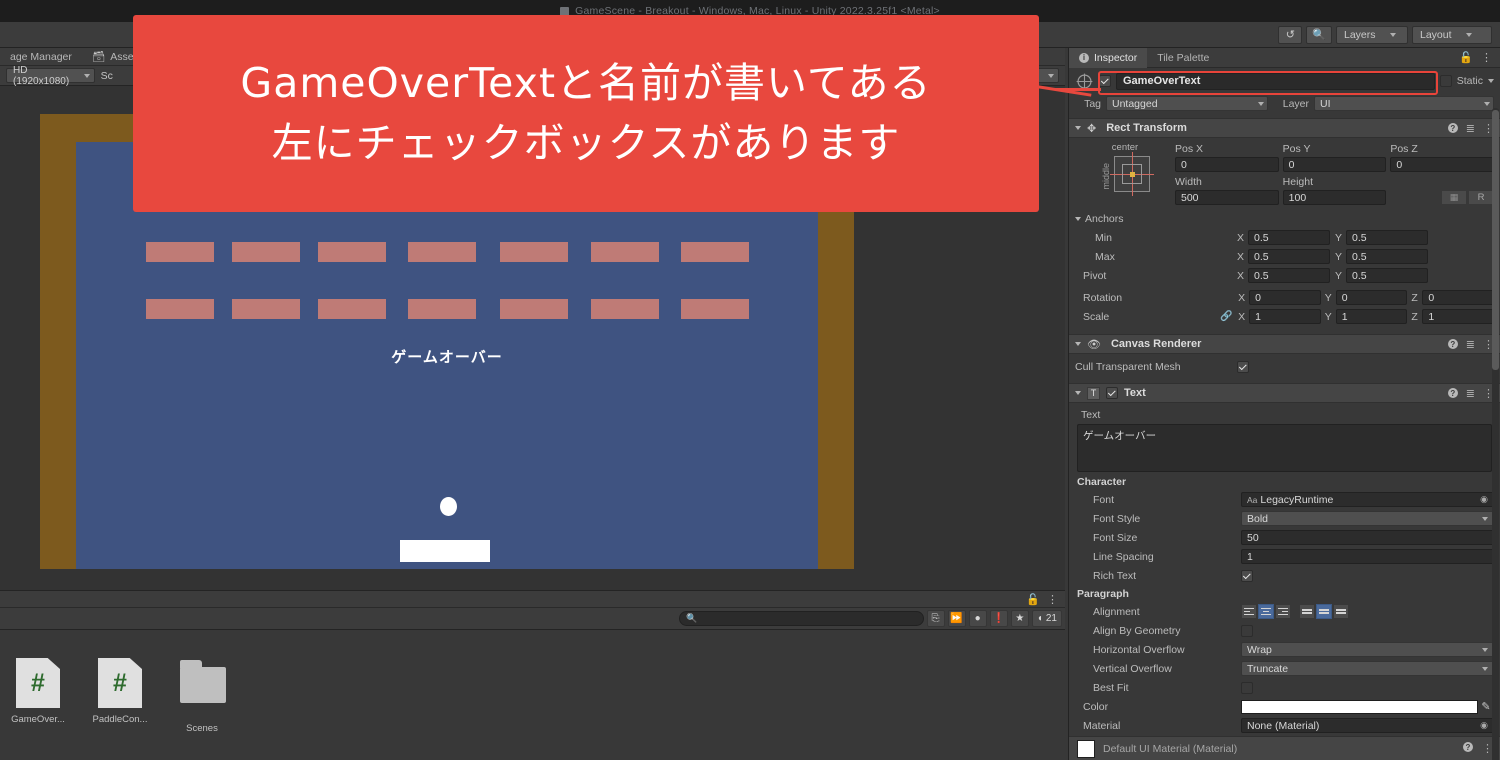  Describe the element at coordinates (1103, 594) in the screenshot. I see `paragraph-section-label: Paragraph` at that location.